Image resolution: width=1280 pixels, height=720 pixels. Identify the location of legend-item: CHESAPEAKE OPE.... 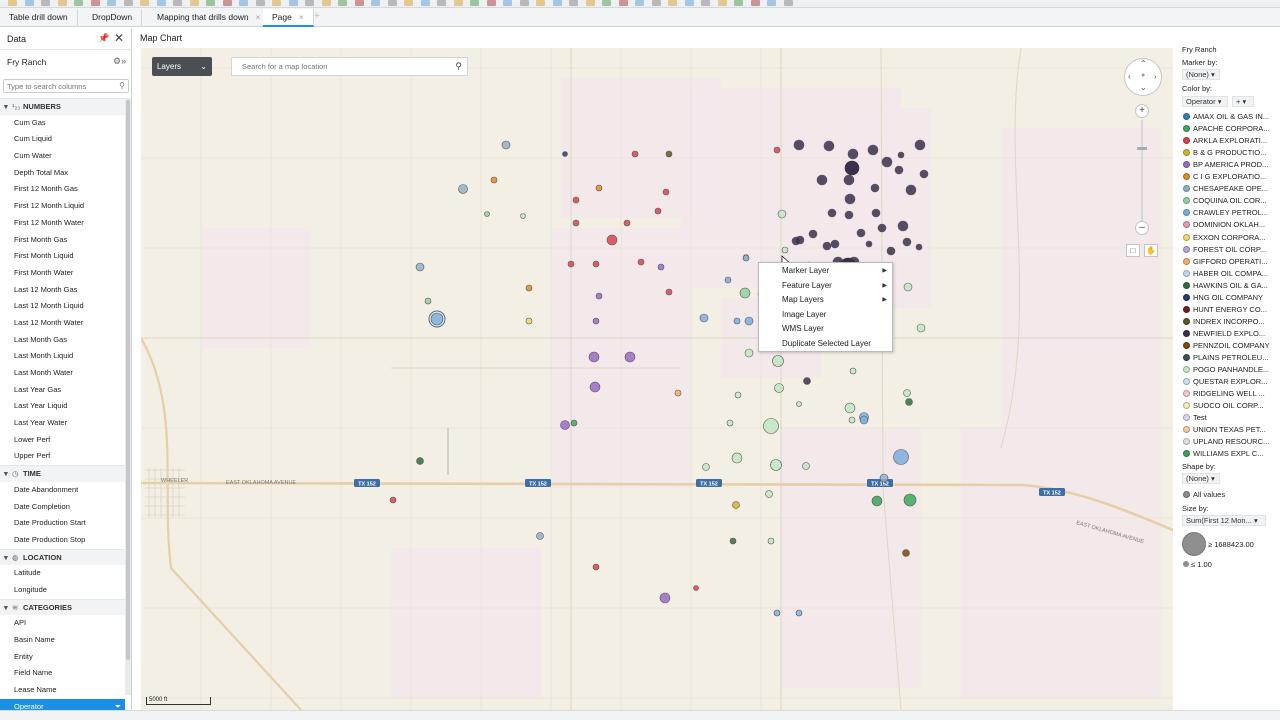
(1225, 189).